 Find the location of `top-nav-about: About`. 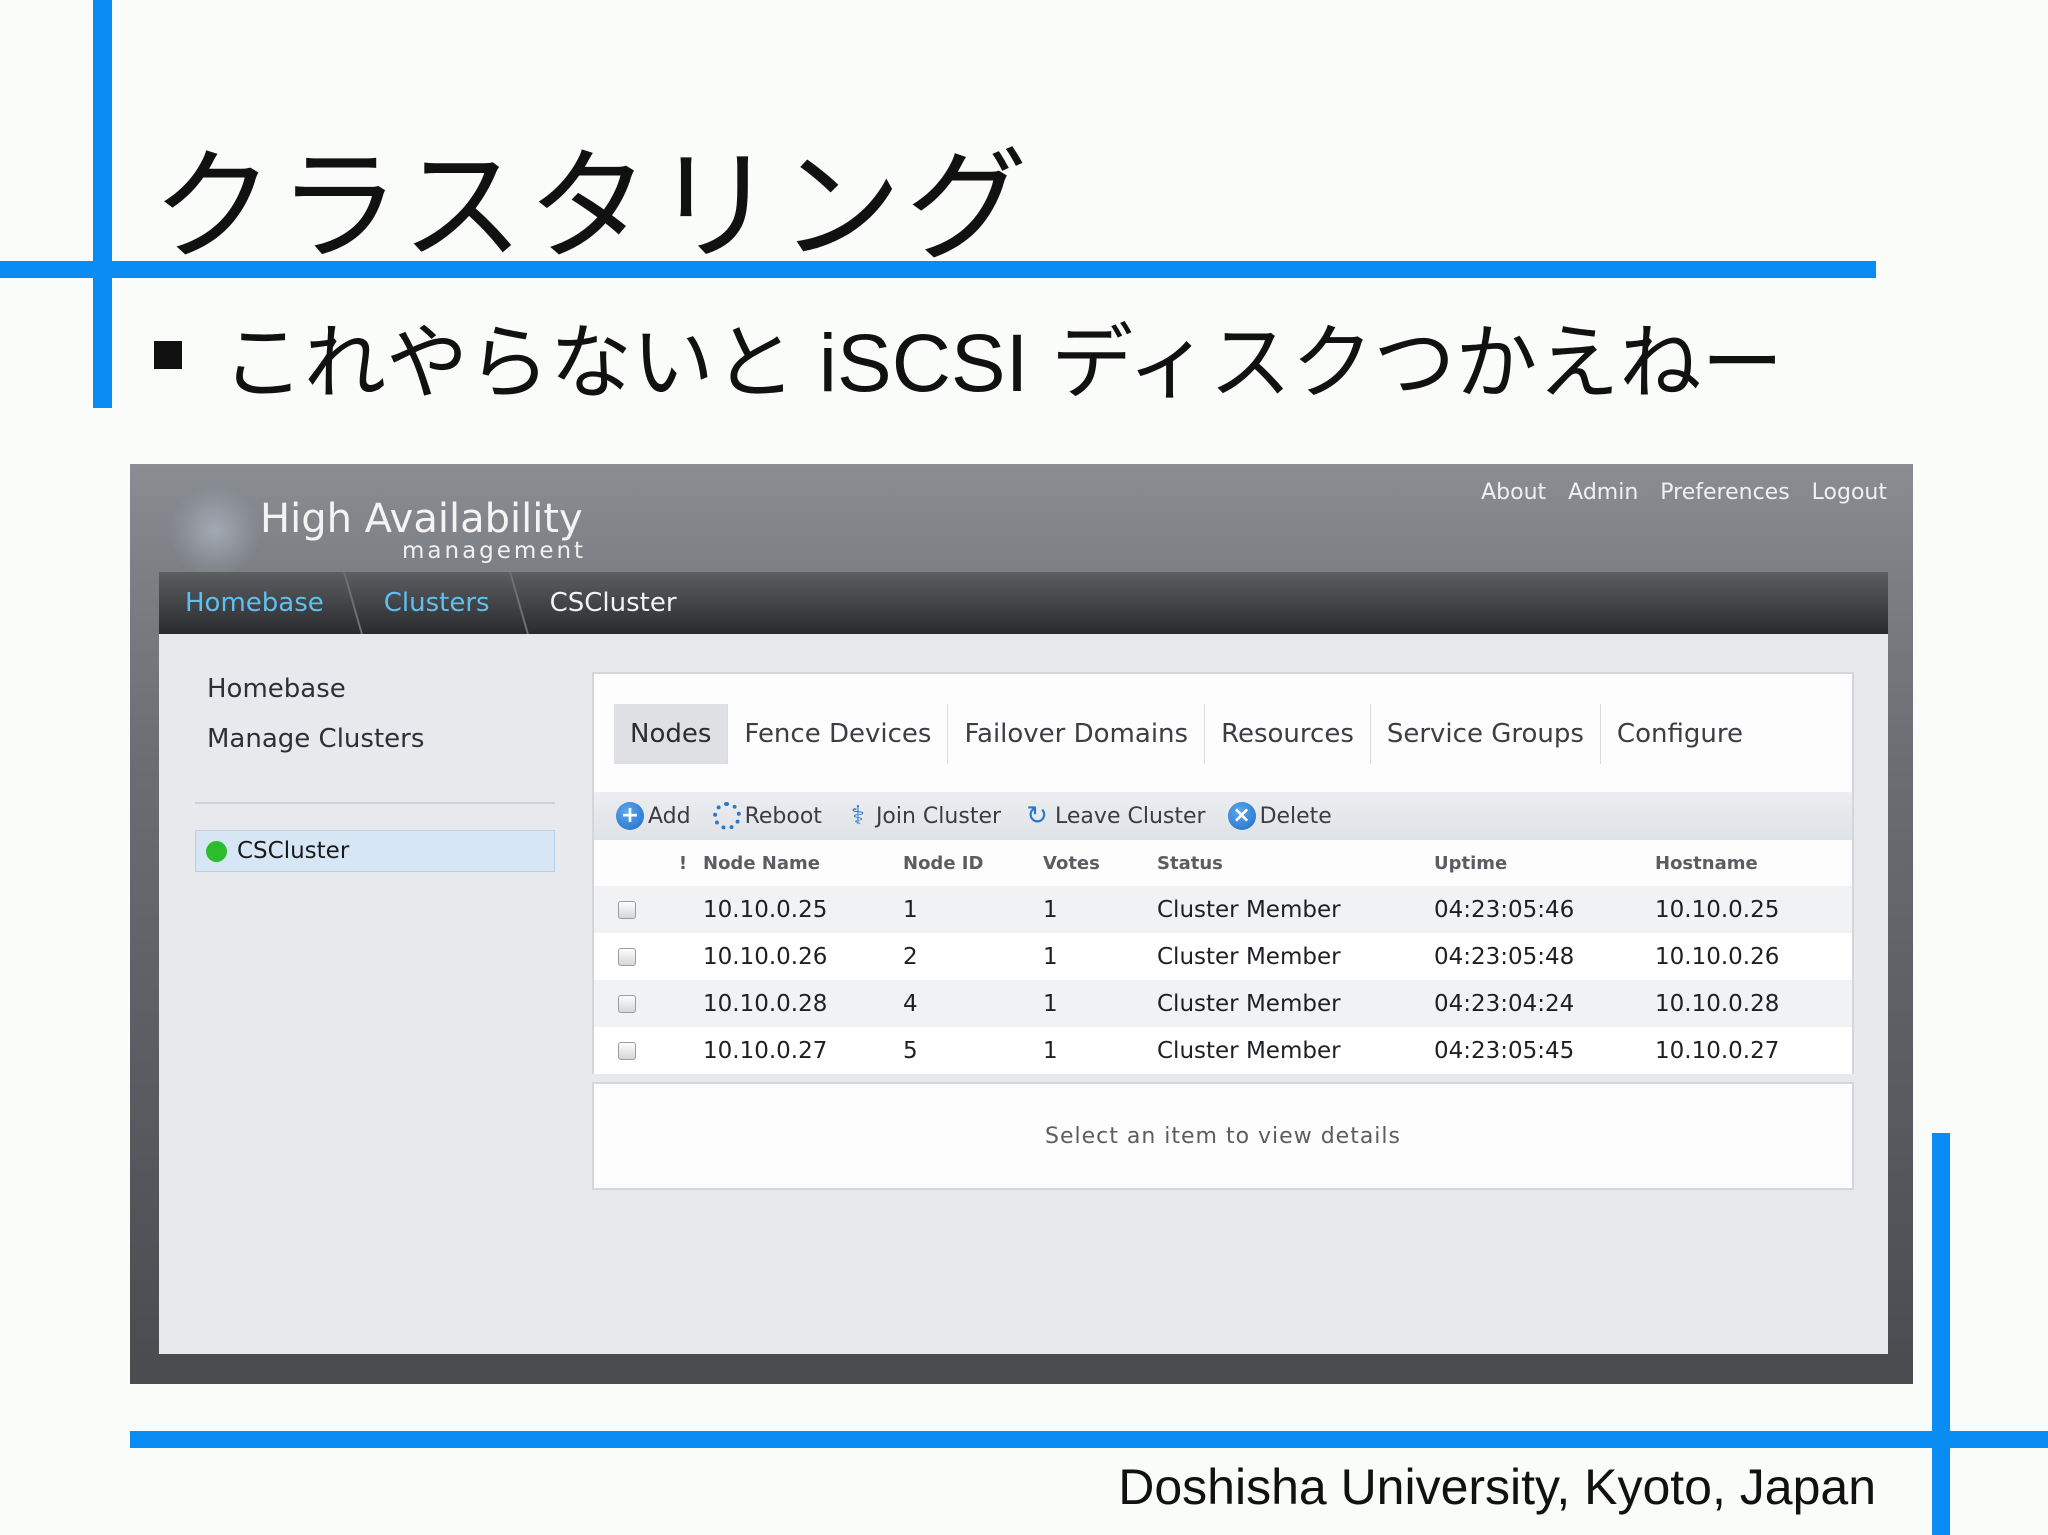

top-nav-about: About is located at coordinates (1513, 492).